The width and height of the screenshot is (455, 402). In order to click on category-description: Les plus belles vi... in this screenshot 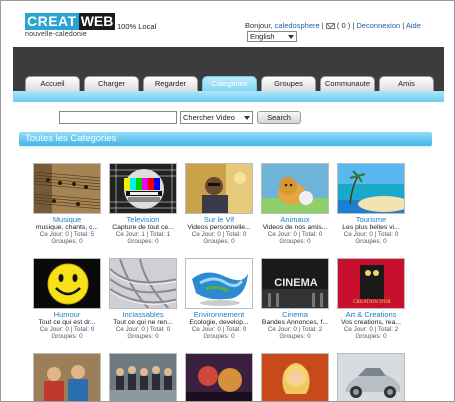, I will do `click(371, 227)`.